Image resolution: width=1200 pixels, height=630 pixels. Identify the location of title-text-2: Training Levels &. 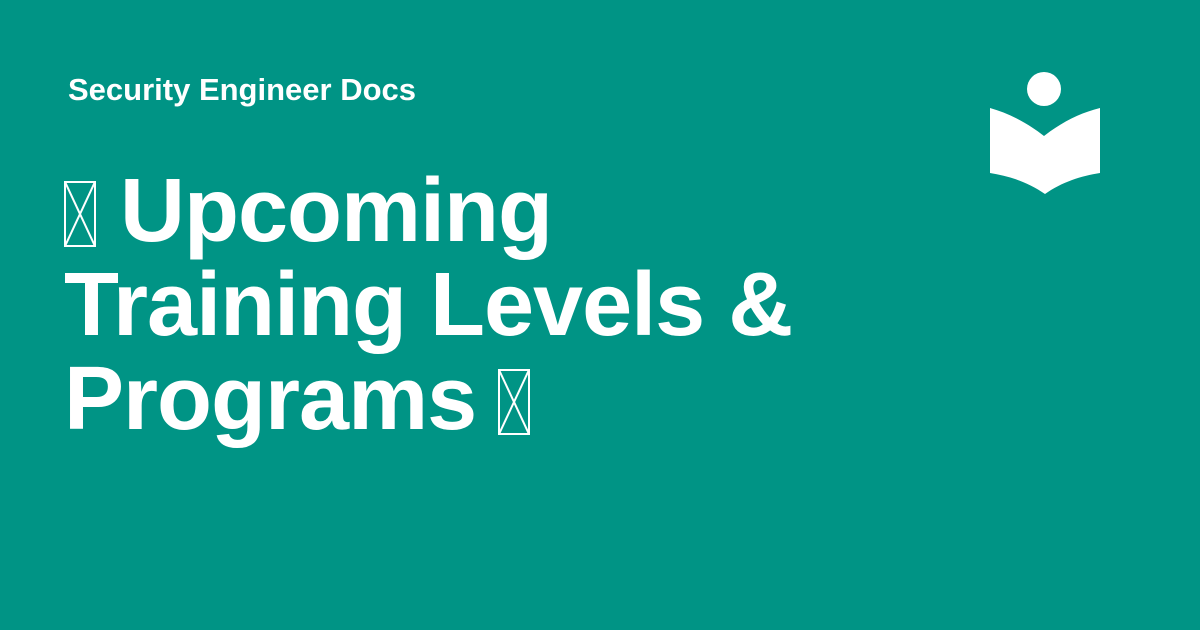
(428, 305).